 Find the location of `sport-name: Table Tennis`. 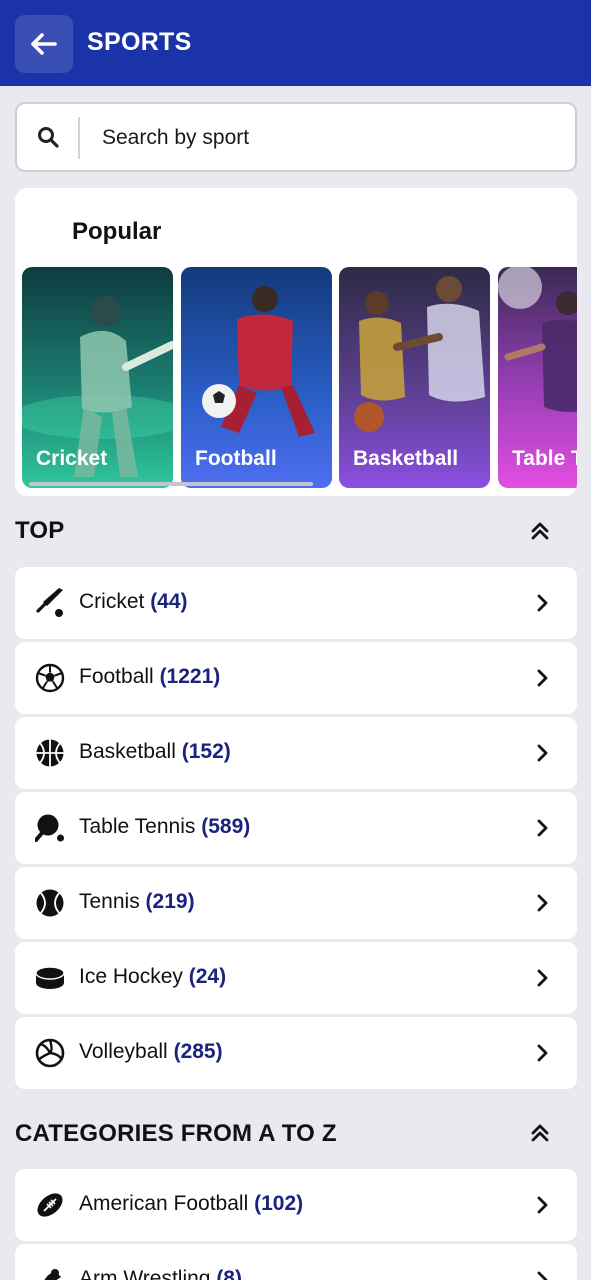

sport-name: Table Tennis is located at coordinates (137, 826).